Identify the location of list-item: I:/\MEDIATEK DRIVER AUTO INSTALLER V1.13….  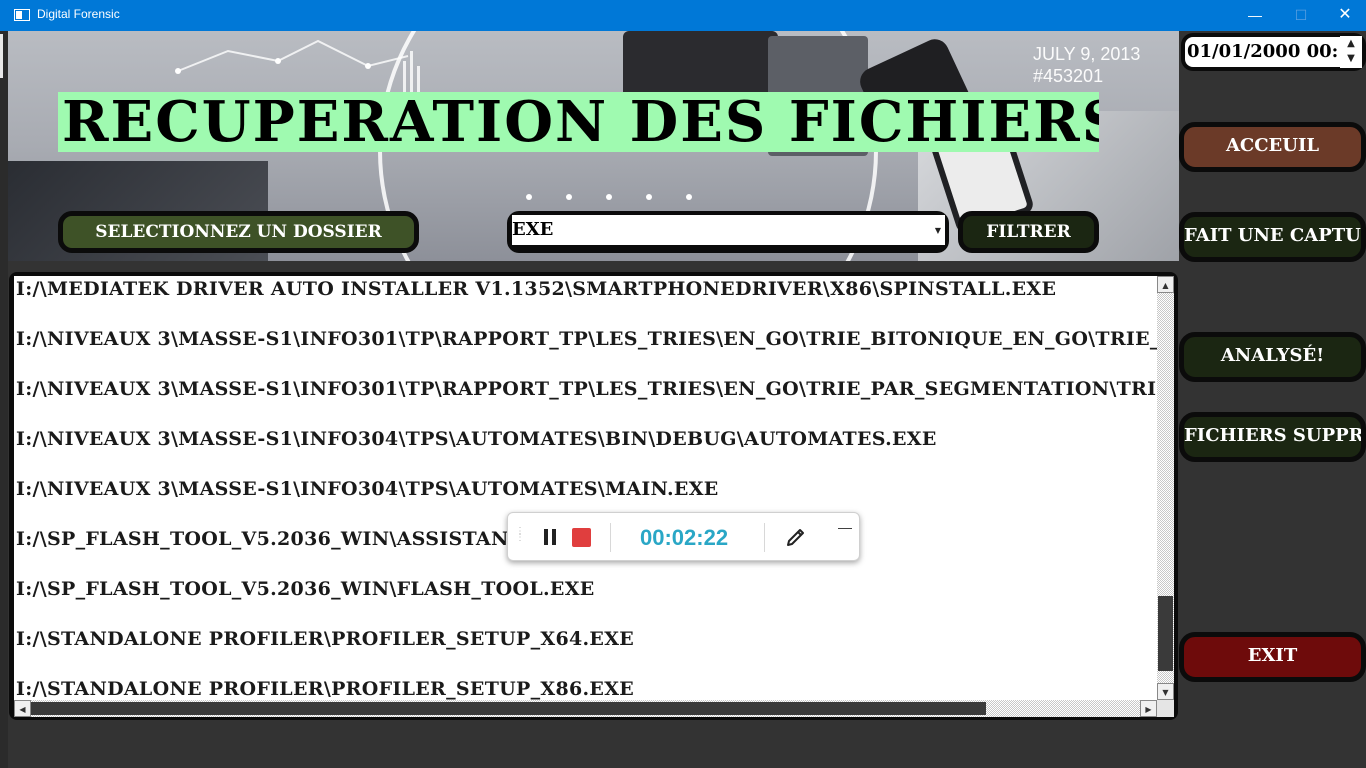
(585, 301).